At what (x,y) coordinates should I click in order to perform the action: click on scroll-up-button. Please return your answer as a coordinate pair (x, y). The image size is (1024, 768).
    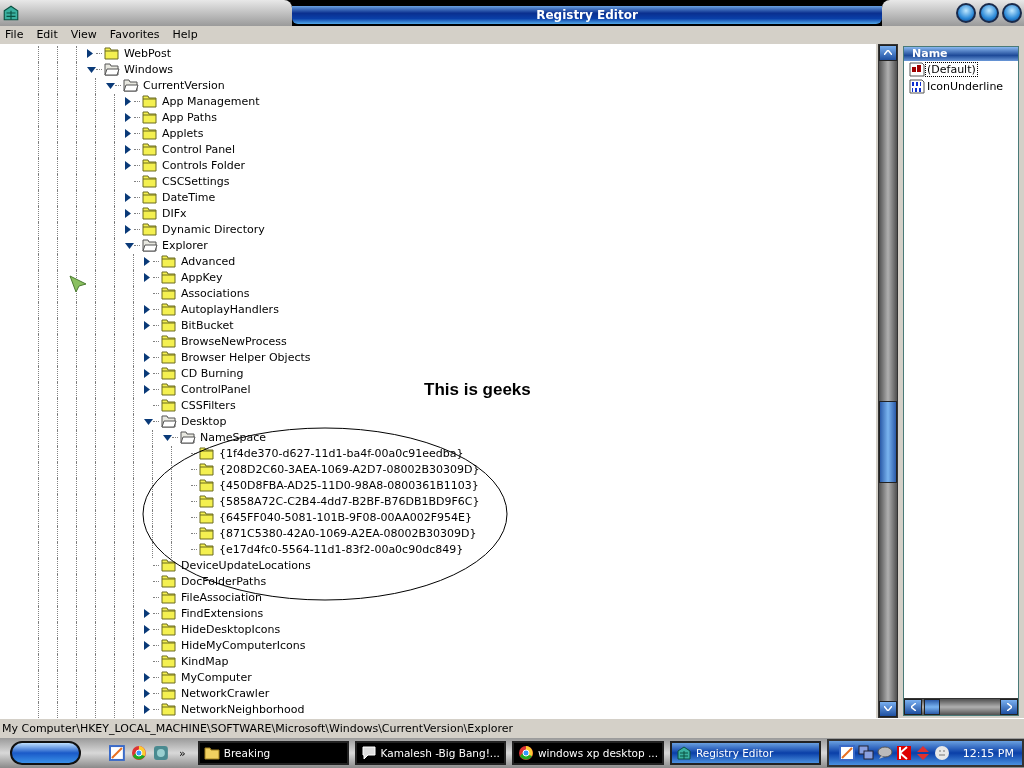
    Looking at the image, I should click on (888, 52).